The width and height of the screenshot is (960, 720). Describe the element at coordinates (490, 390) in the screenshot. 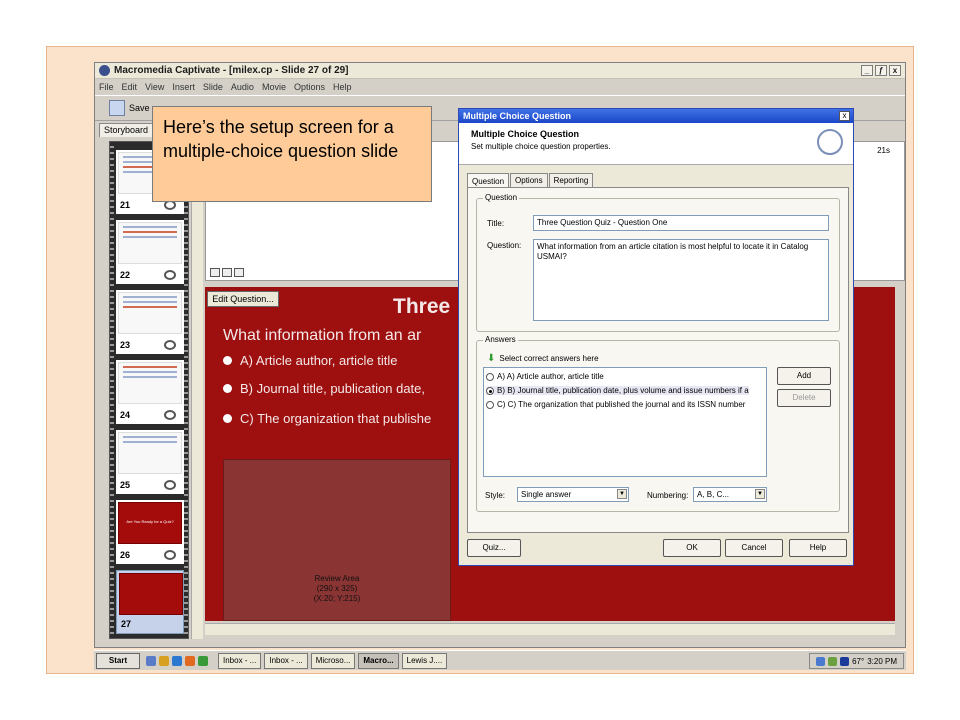

I see `radio-selected-icon` at that location.